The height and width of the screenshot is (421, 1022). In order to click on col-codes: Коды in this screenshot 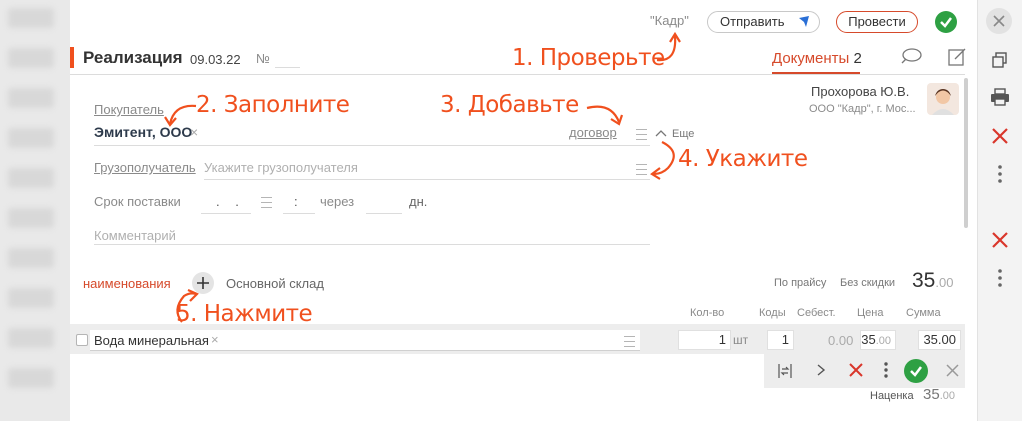, I will do `click(772, 313)`.